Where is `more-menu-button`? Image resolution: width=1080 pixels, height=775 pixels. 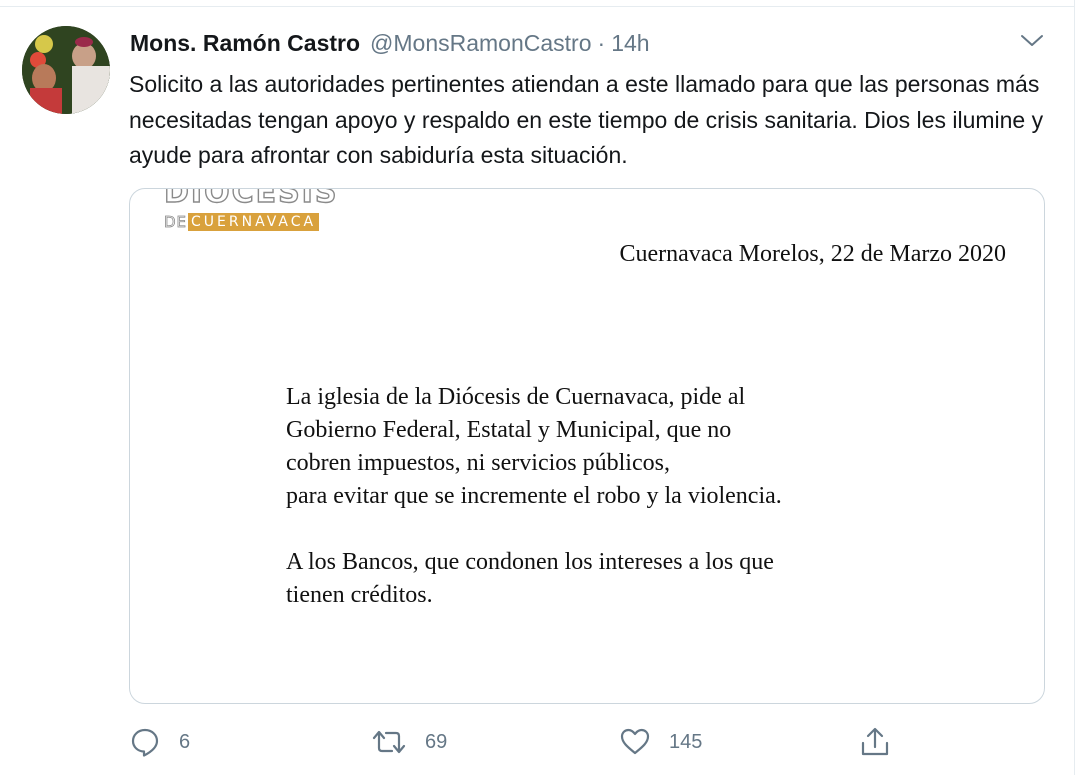 more-menu-button is located at coordinates (1032, 40).